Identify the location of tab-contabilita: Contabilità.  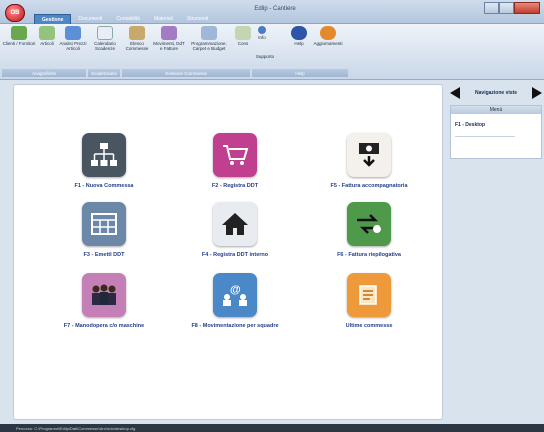
(128, 19).